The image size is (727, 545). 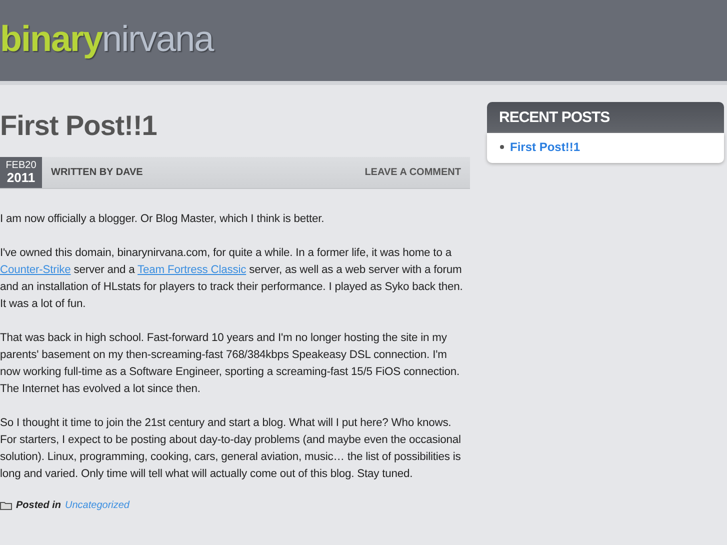 What do you see at coordinates (545, 147) in the screenshot?
I see `recent-post-link: First Post!!1` at bounding box center [545, 147].